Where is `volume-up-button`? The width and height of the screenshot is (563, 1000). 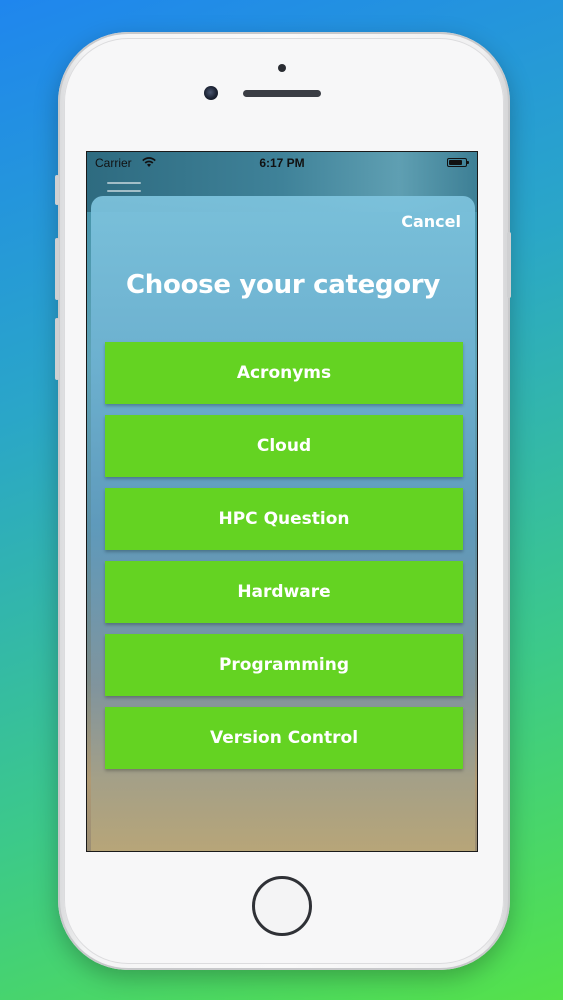 volume-up-button is located at coordinates (57, 269).